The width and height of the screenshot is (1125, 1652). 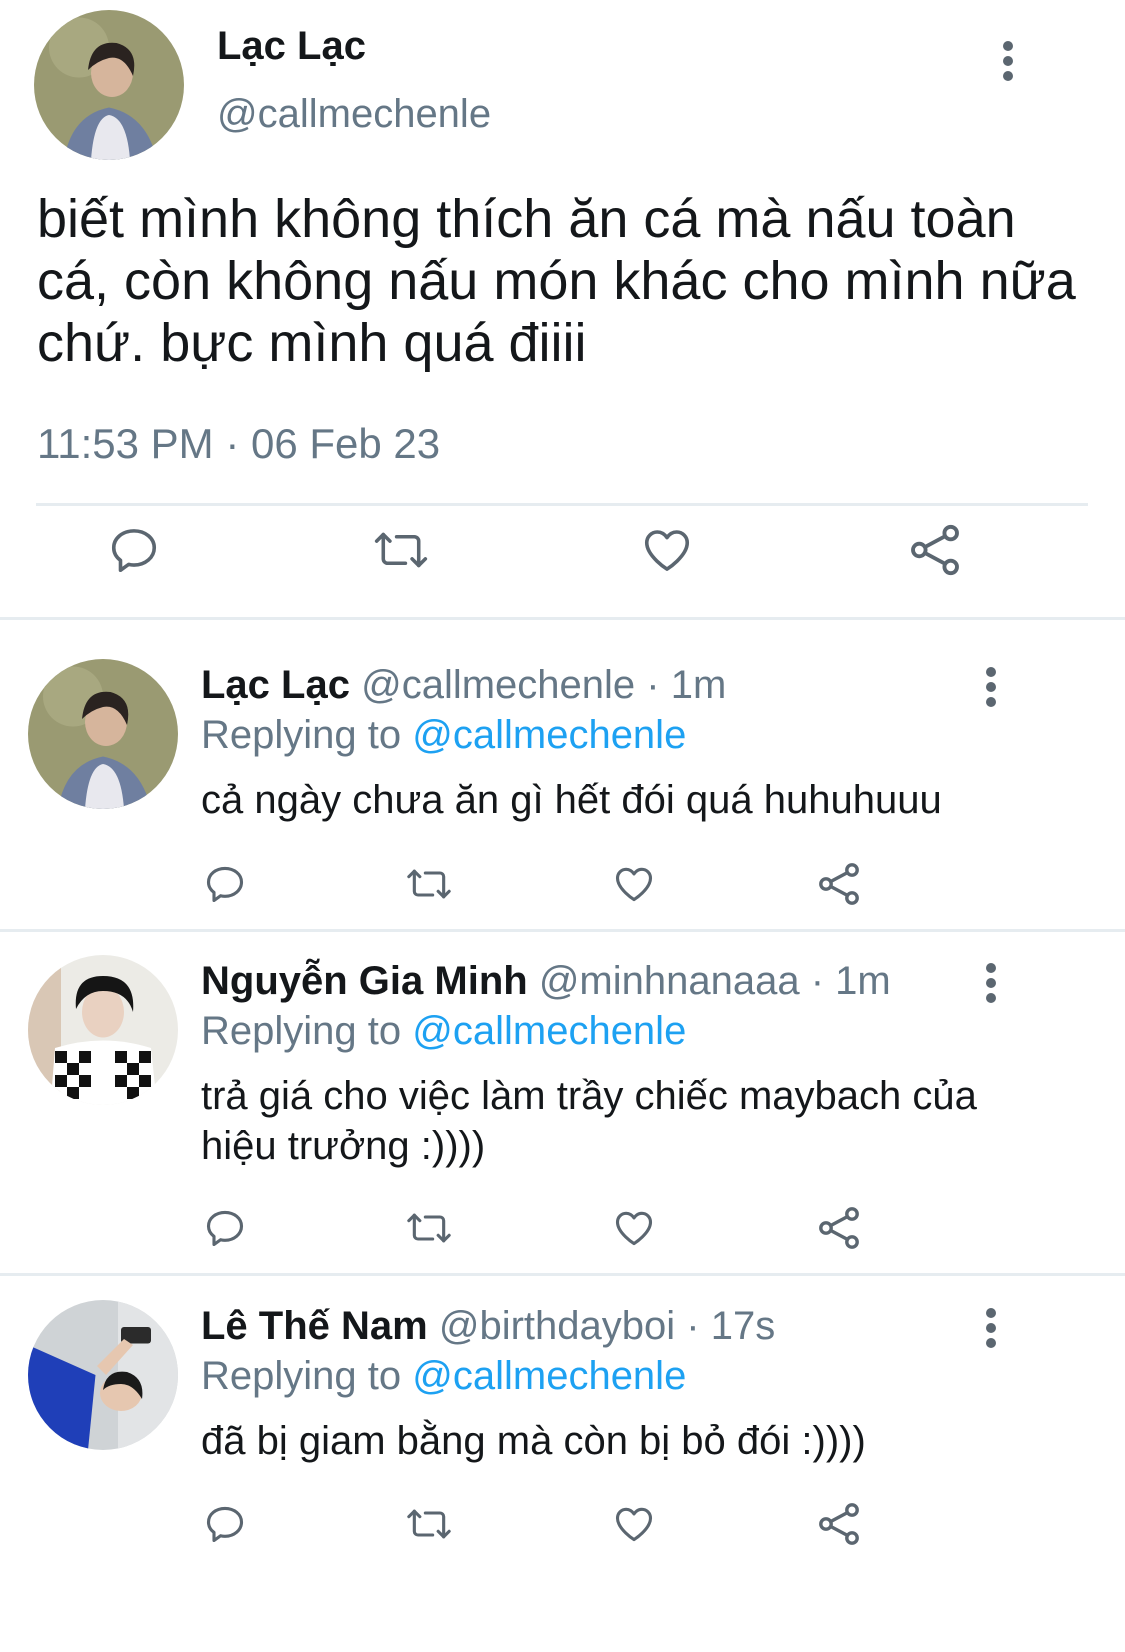 What do you see at coordinates (557, 1326) in the screenshot?
I see `reply-handle: @birthdayboi` at bounding box center [557, 1326].